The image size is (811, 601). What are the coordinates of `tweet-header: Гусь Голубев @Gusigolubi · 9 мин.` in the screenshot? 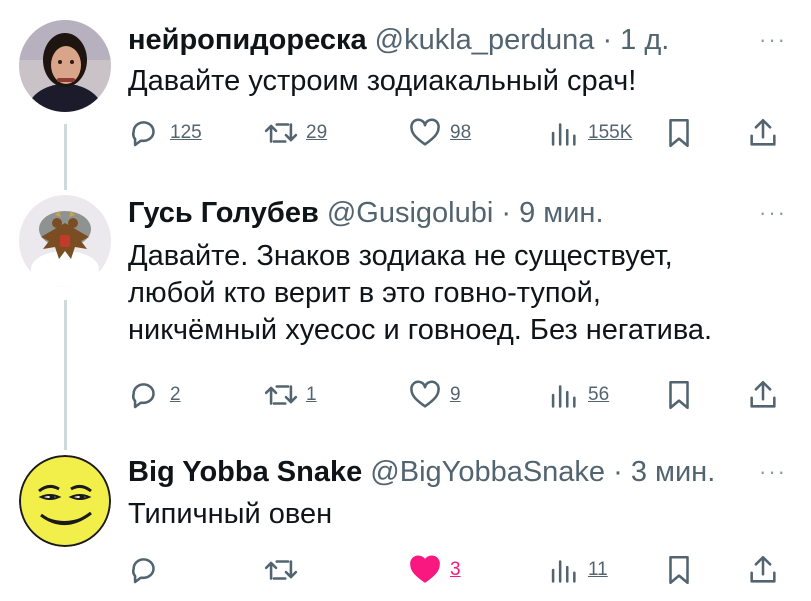 It's located at (439, 213).